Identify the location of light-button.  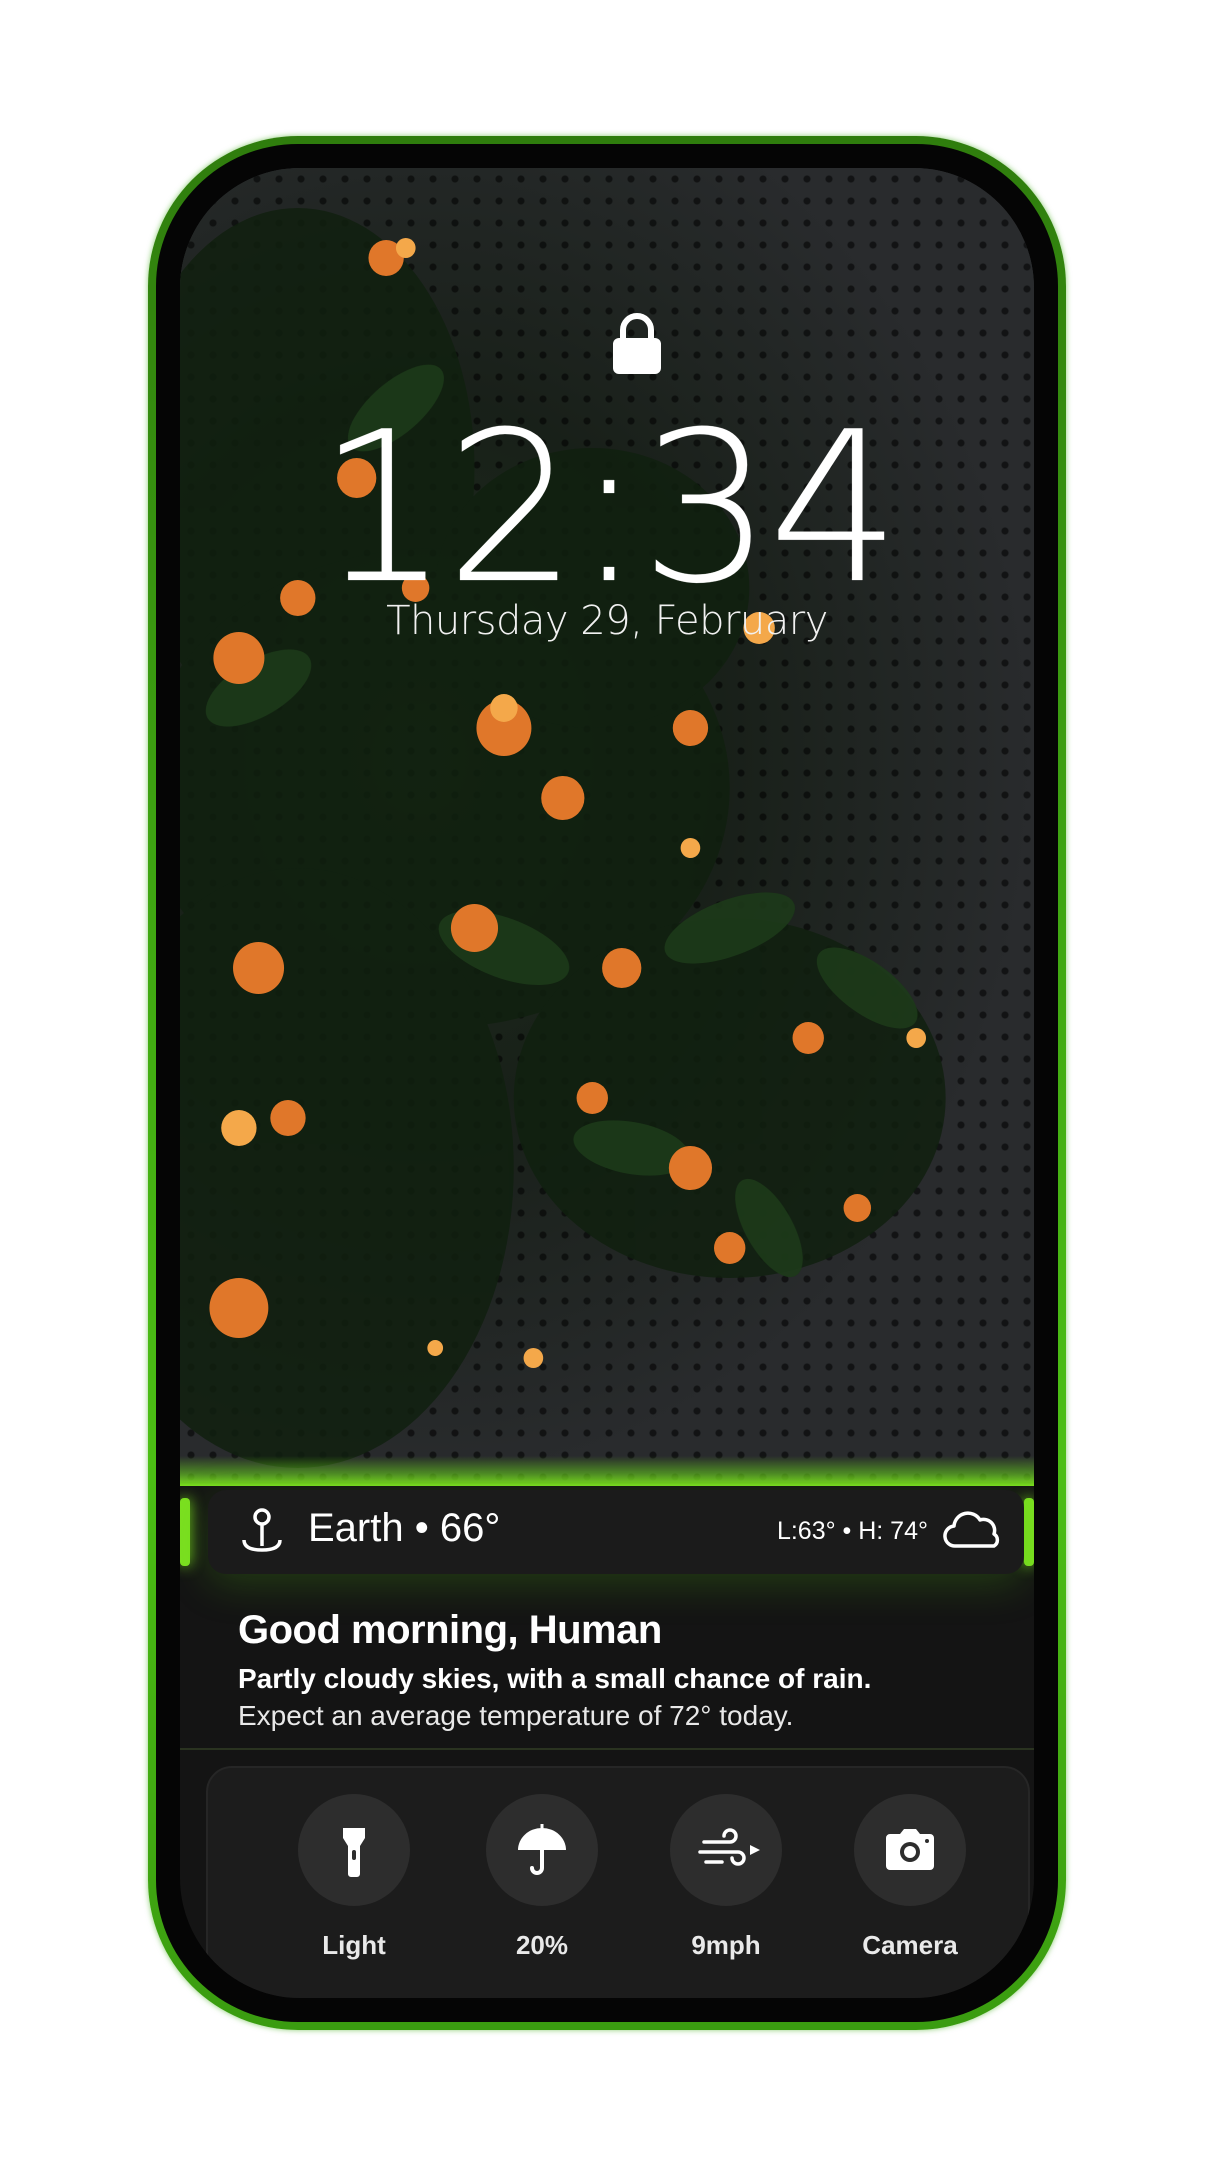
(354, 1850).